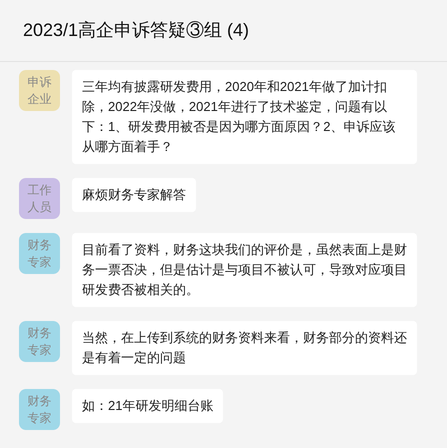  Describe the element at coordinates (136, 30) in the screenshot. I see `window-title: 2023/1高企申诉答疑③组 (4)` at that location.